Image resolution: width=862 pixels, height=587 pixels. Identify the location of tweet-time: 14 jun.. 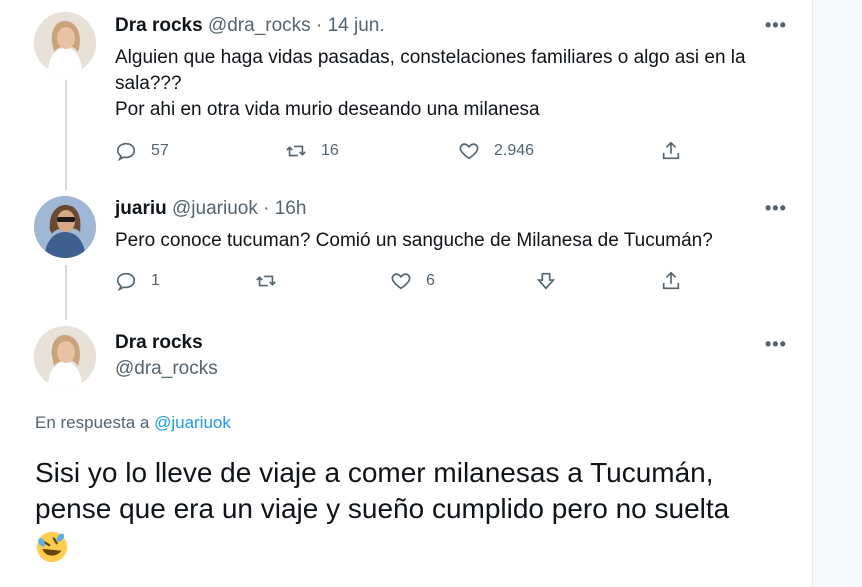
(356, 25).